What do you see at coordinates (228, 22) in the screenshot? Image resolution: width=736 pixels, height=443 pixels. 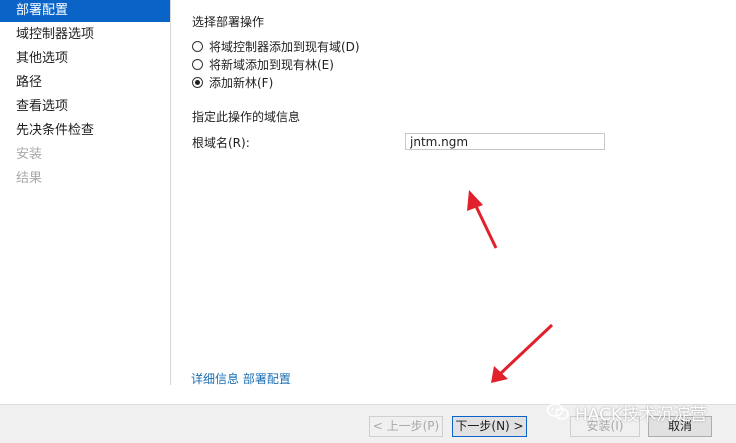 I see `deployment-section-title: 选择部署操作` at bounding box center [228, 22].